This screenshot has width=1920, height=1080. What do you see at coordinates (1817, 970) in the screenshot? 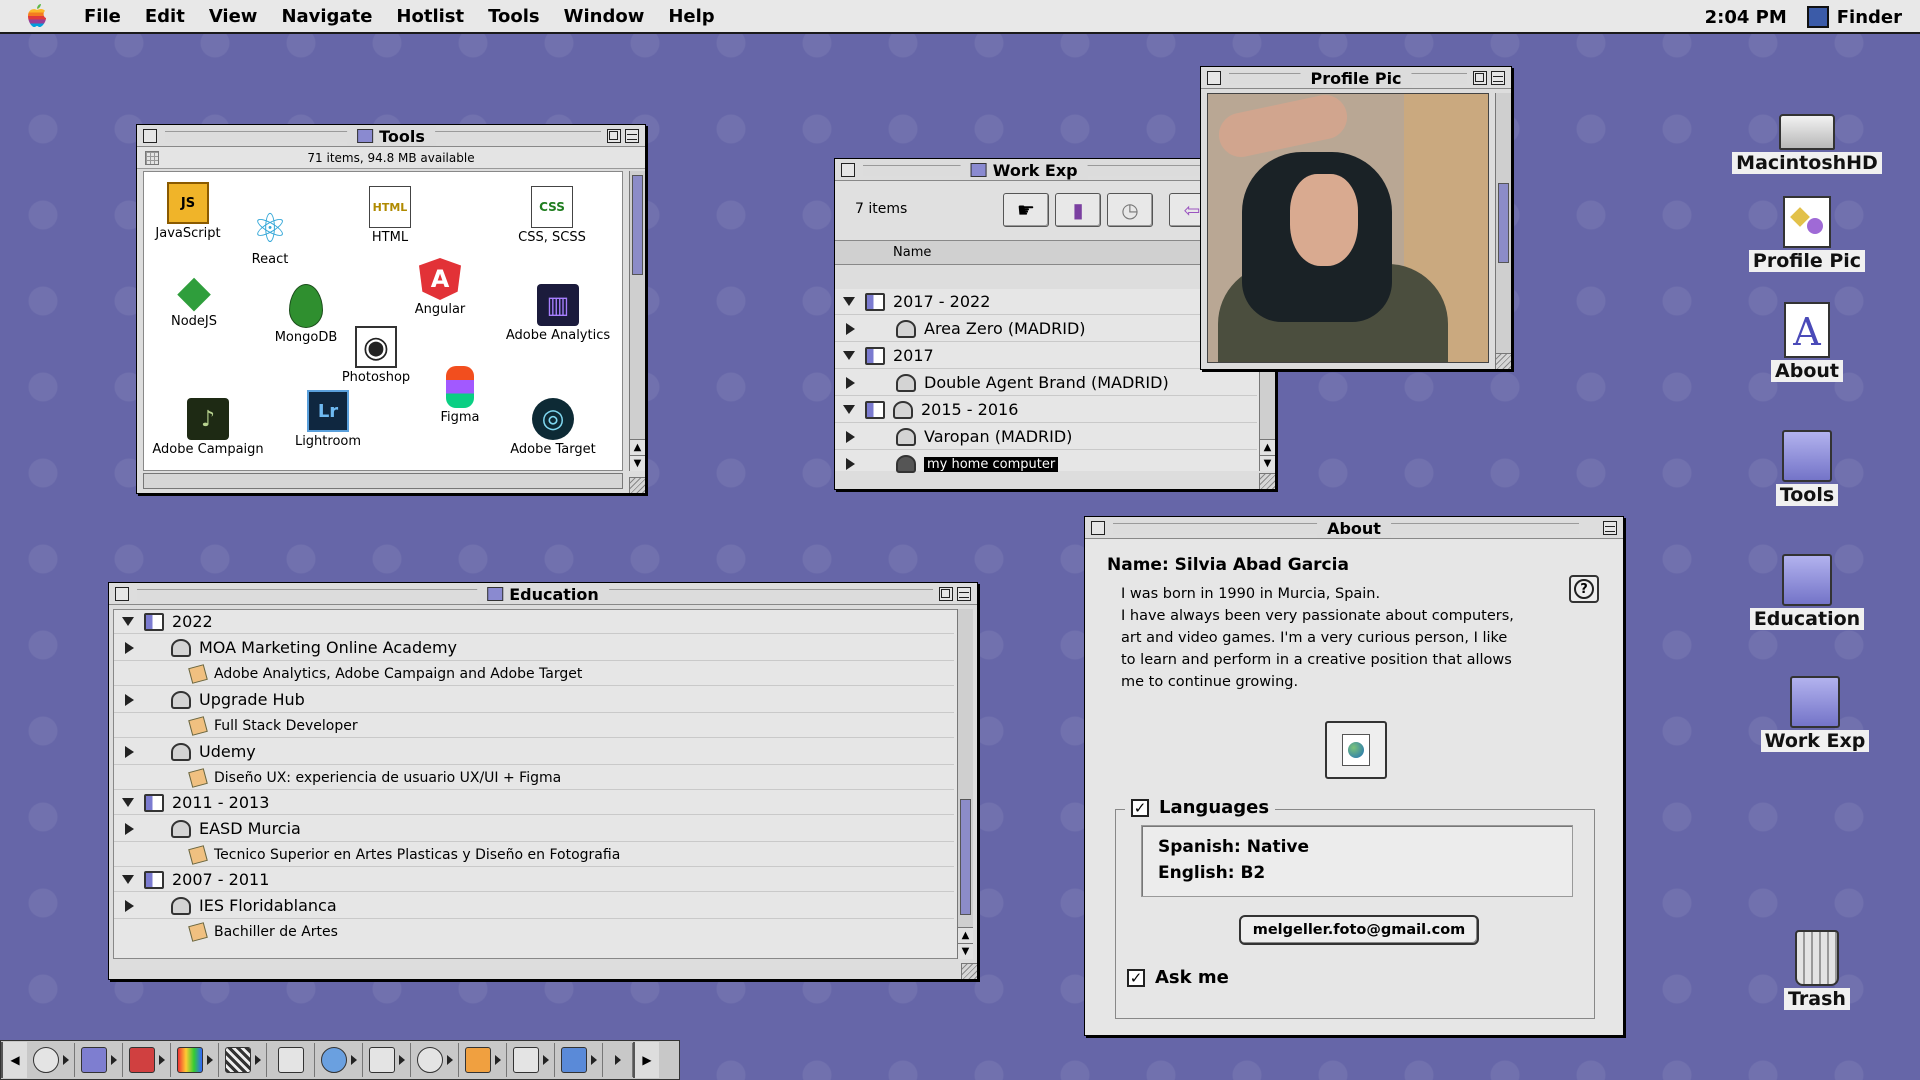
I see `desktop-icon-trash: Trash` at bounding box center [1817, 970].